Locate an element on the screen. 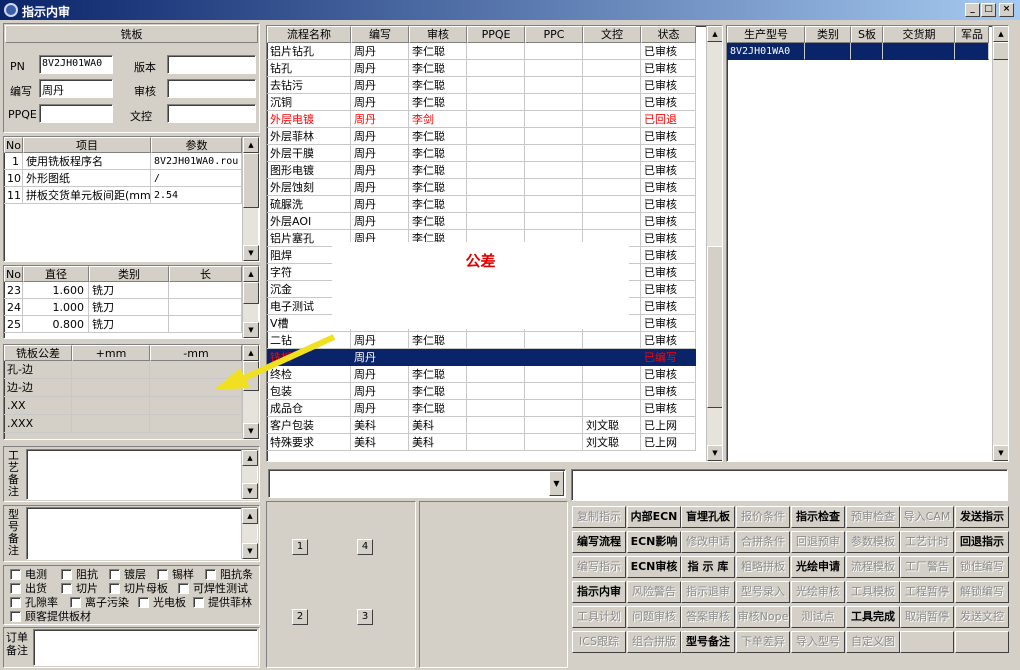 This screenshot has width=1020, height=670. action-button: 盲埋孔板 is located at coordinates (708, 517).